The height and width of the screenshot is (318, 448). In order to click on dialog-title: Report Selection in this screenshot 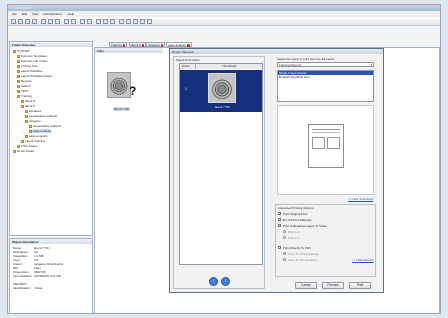, I will do `click(276, 51)`.